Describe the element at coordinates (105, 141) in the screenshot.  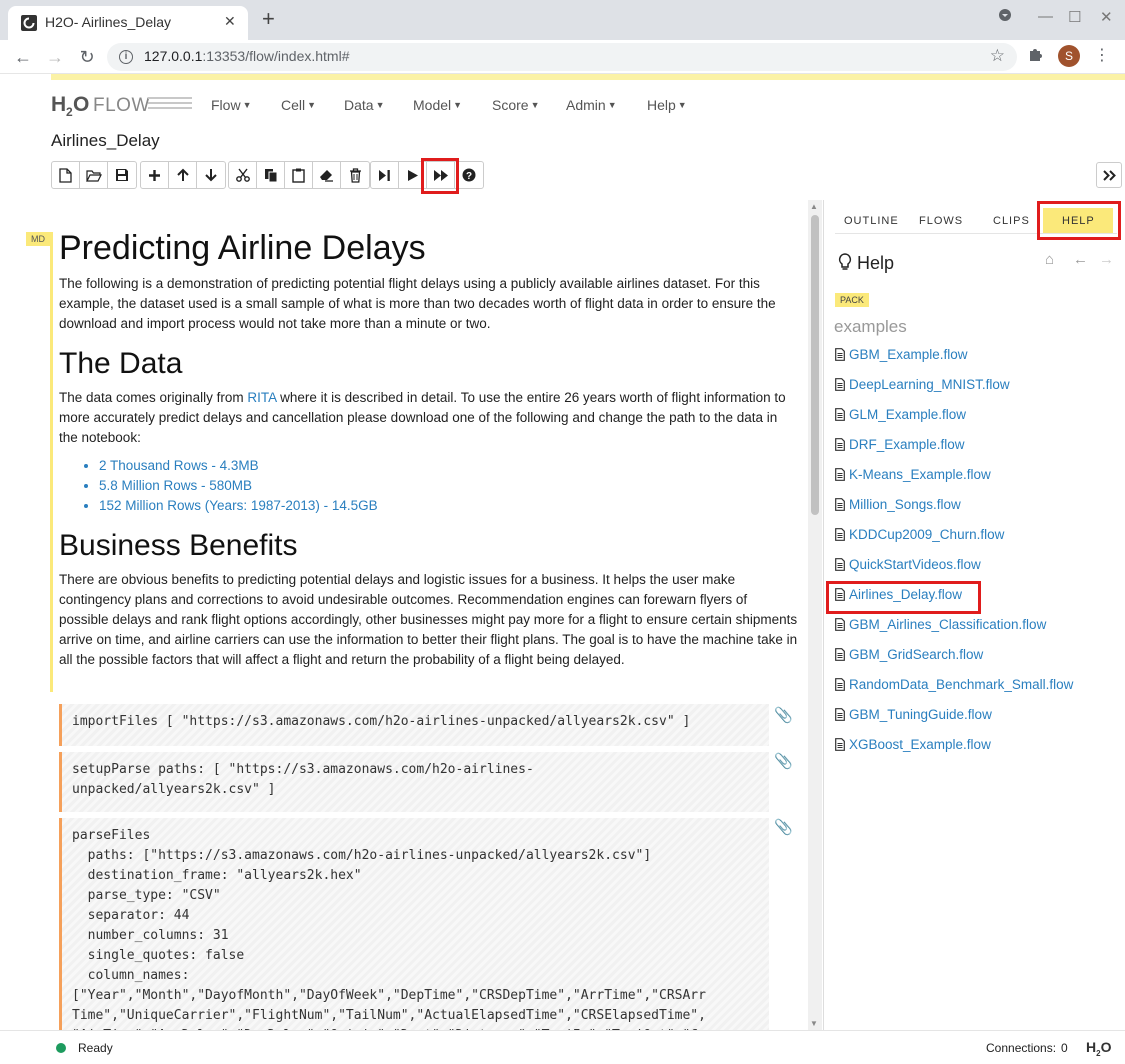
I see `notebook-title: Airlines_Delay` at that location.